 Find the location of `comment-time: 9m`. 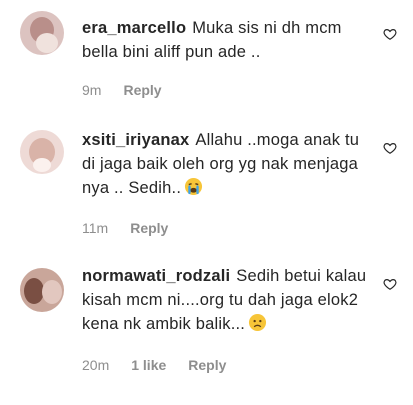

comment-time: 9m is located at coordinates (92, 90).